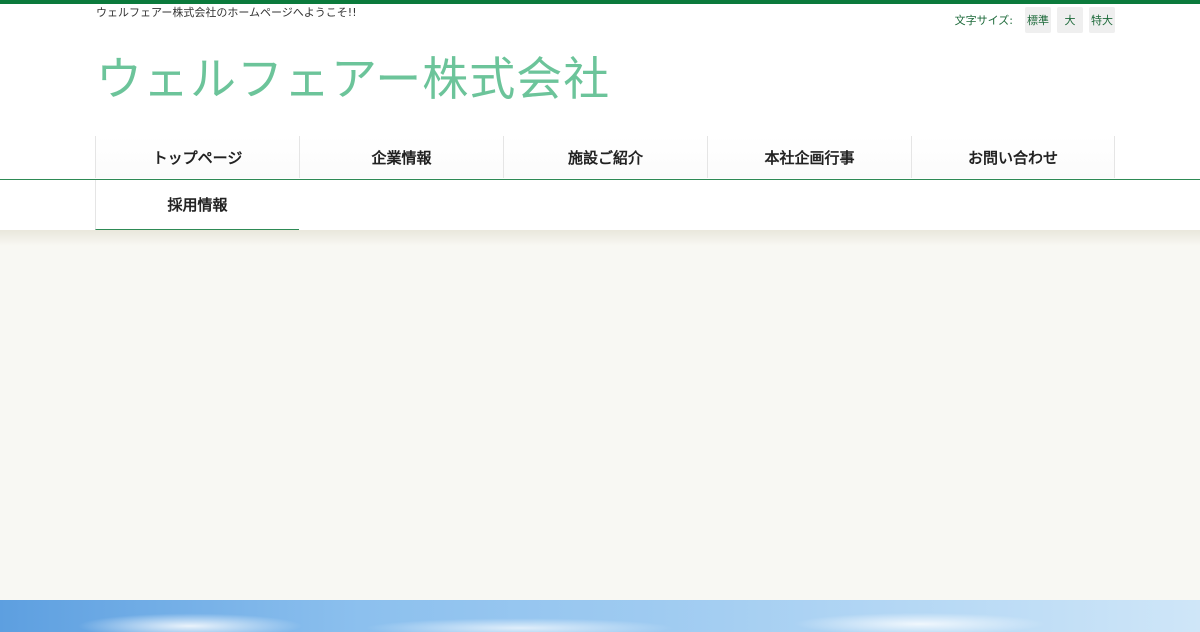  I want to click on nav-item-events: 本社企画行事, so click(809, 157).